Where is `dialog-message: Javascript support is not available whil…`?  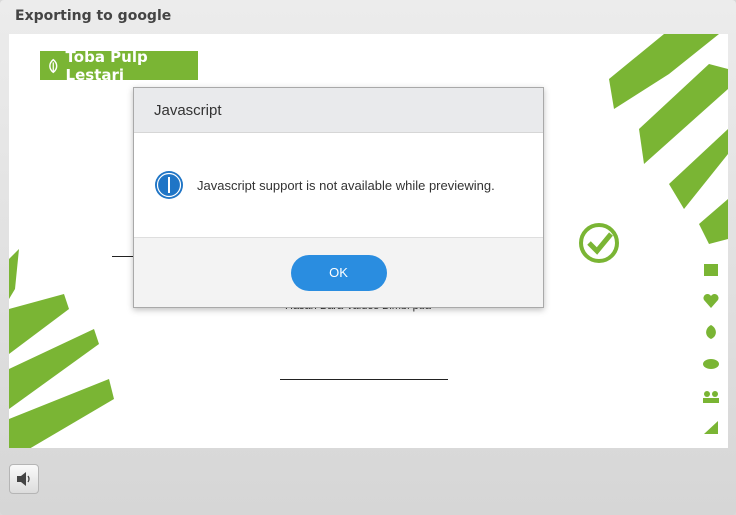
dialog-message: Javascript support is not available whil… is located at coordinates (346, 185).